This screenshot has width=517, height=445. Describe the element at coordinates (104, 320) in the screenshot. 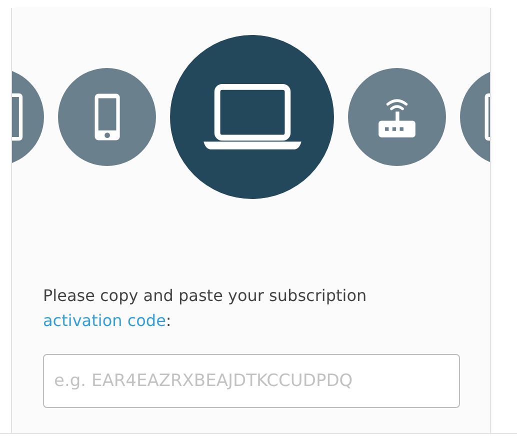

I see `activation-code-link: activation code` at that location.